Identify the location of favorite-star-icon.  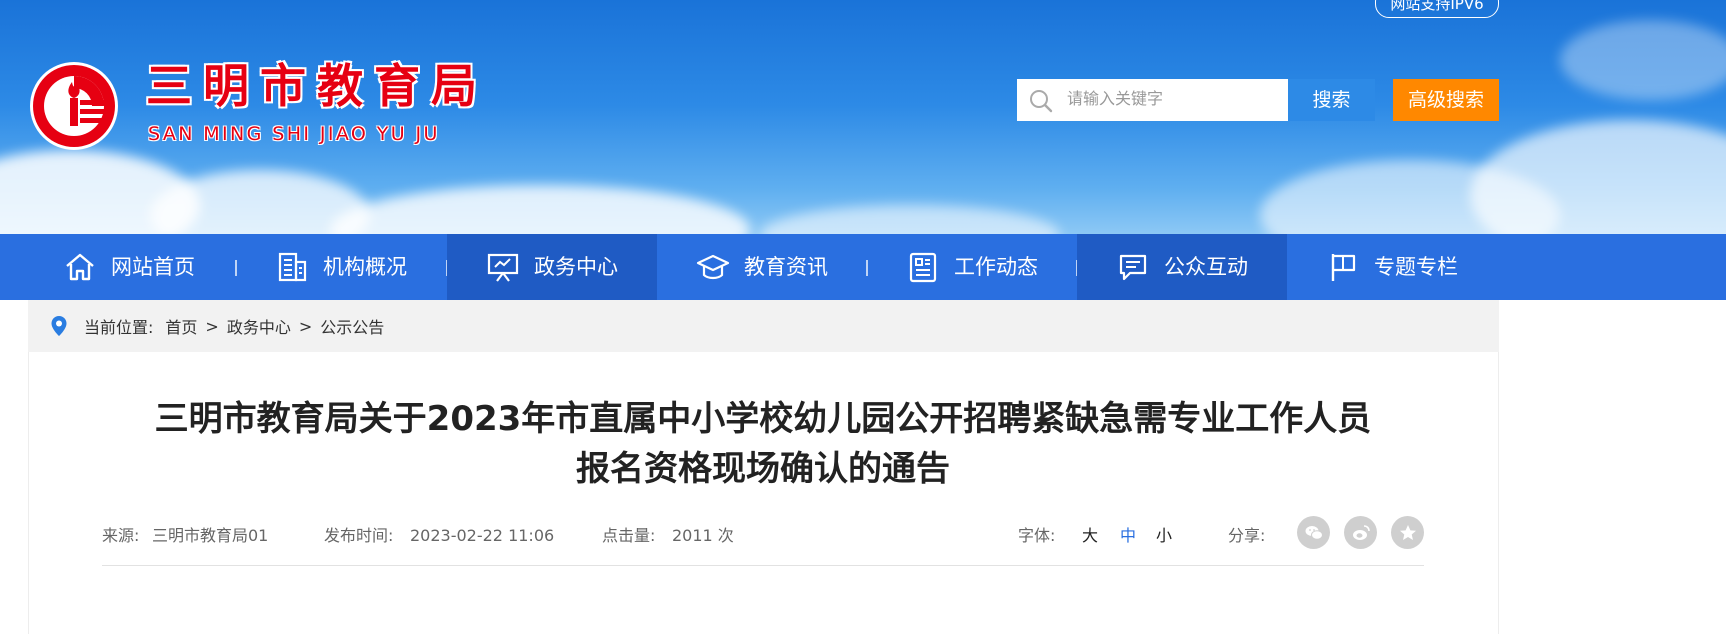
(1407, 532).